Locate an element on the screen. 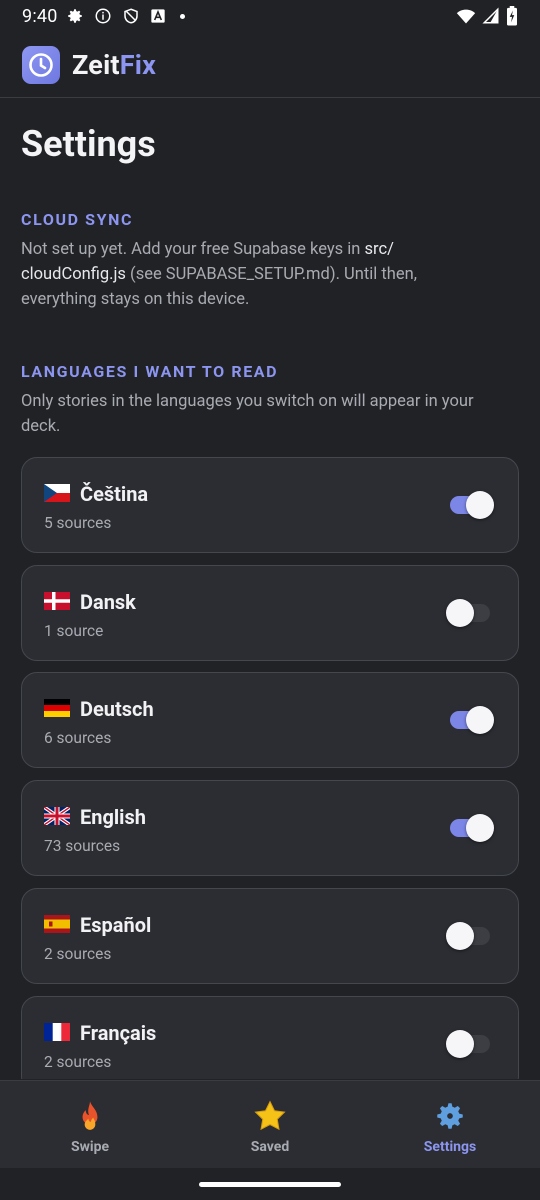 Image resolution: width=540 pixels, height=1200 pixels. nav-settings: Settings is located at coordinates (450, 1124).